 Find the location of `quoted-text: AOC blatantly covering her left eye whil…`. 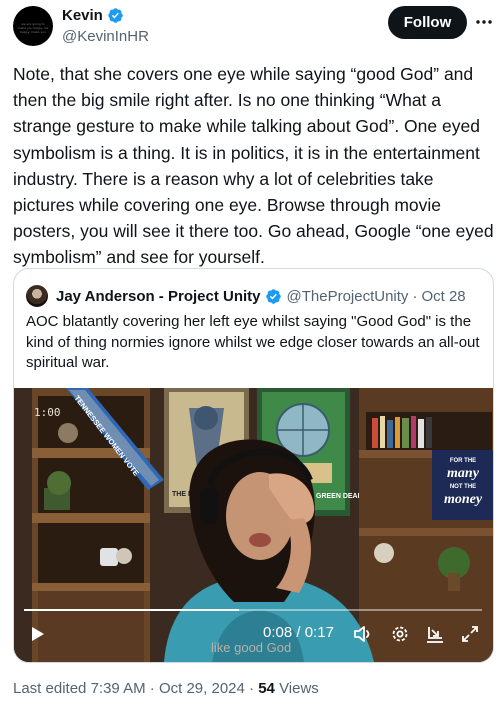

quoted-text: AOC blatantly covering her left eye whil… is located at coordinates (253, 342).